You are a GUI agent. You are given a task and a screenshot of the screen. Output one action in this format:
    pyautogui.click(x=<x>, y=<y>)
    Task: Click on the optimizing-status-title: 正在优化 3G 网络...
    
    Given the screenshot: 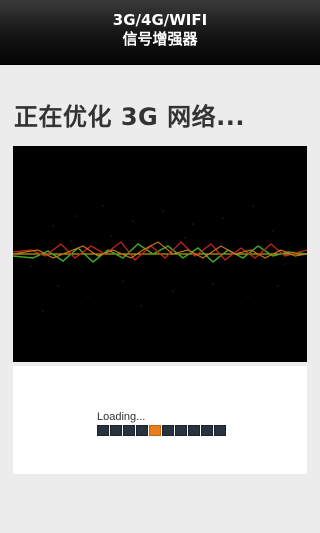 What is the action you would take?
    pyautogui.click(x=129, y=117)
    